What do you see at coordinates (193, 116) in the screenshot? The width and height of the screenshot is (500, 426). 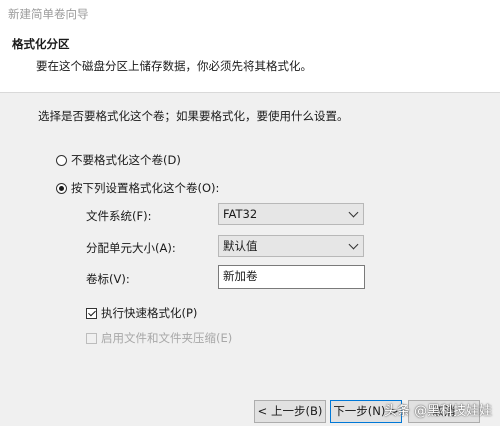 I see `instruction-text: 选择是否要格式化这个卷；如果要格式化，要使用什么设置。` at bounding box center [193, 116].